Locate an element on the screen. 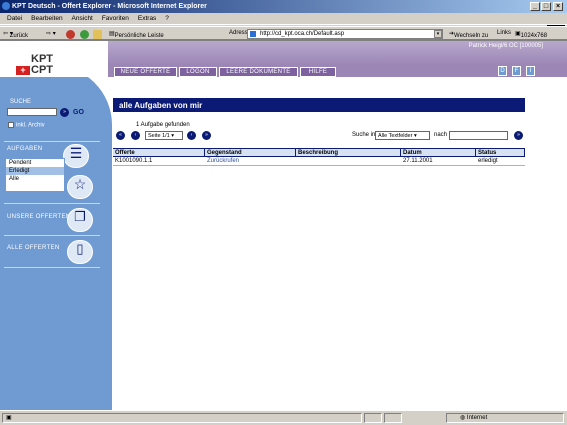  nav-neue-offerte: NEUE OFFERTE is located at coordinates (145, 72).